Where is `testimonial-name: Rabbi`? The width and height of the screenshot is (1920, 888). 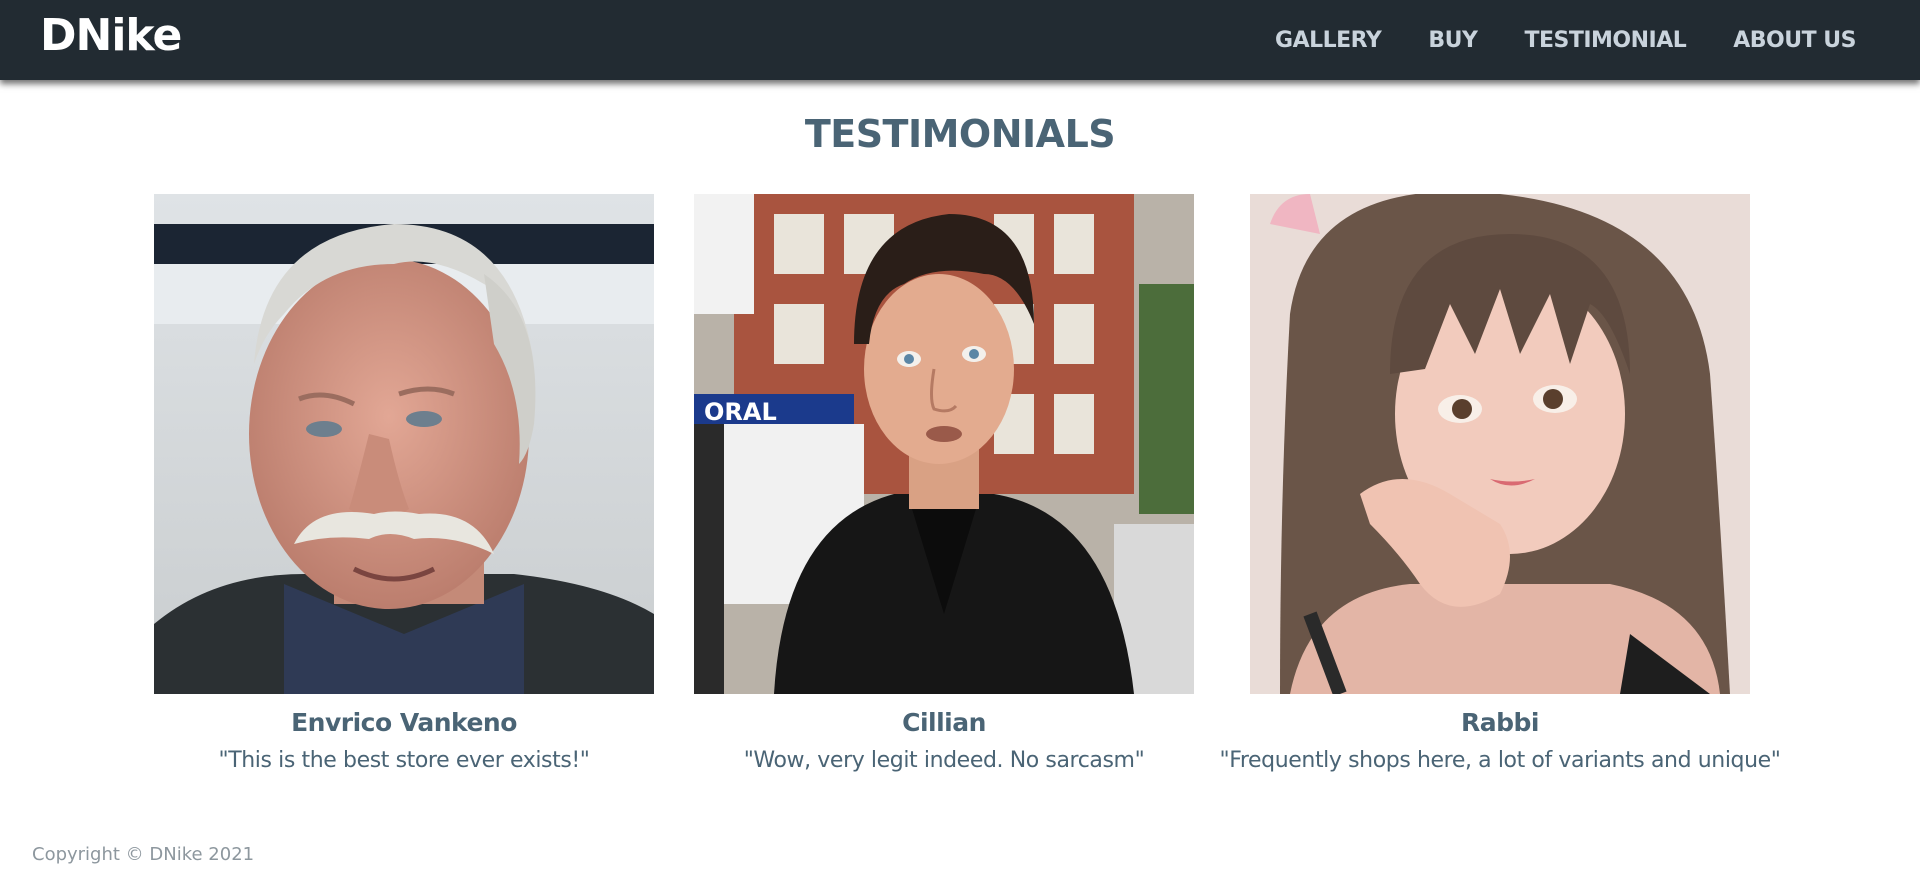 testimonial-name: Rabbi is located at coordinates (1500, 722).